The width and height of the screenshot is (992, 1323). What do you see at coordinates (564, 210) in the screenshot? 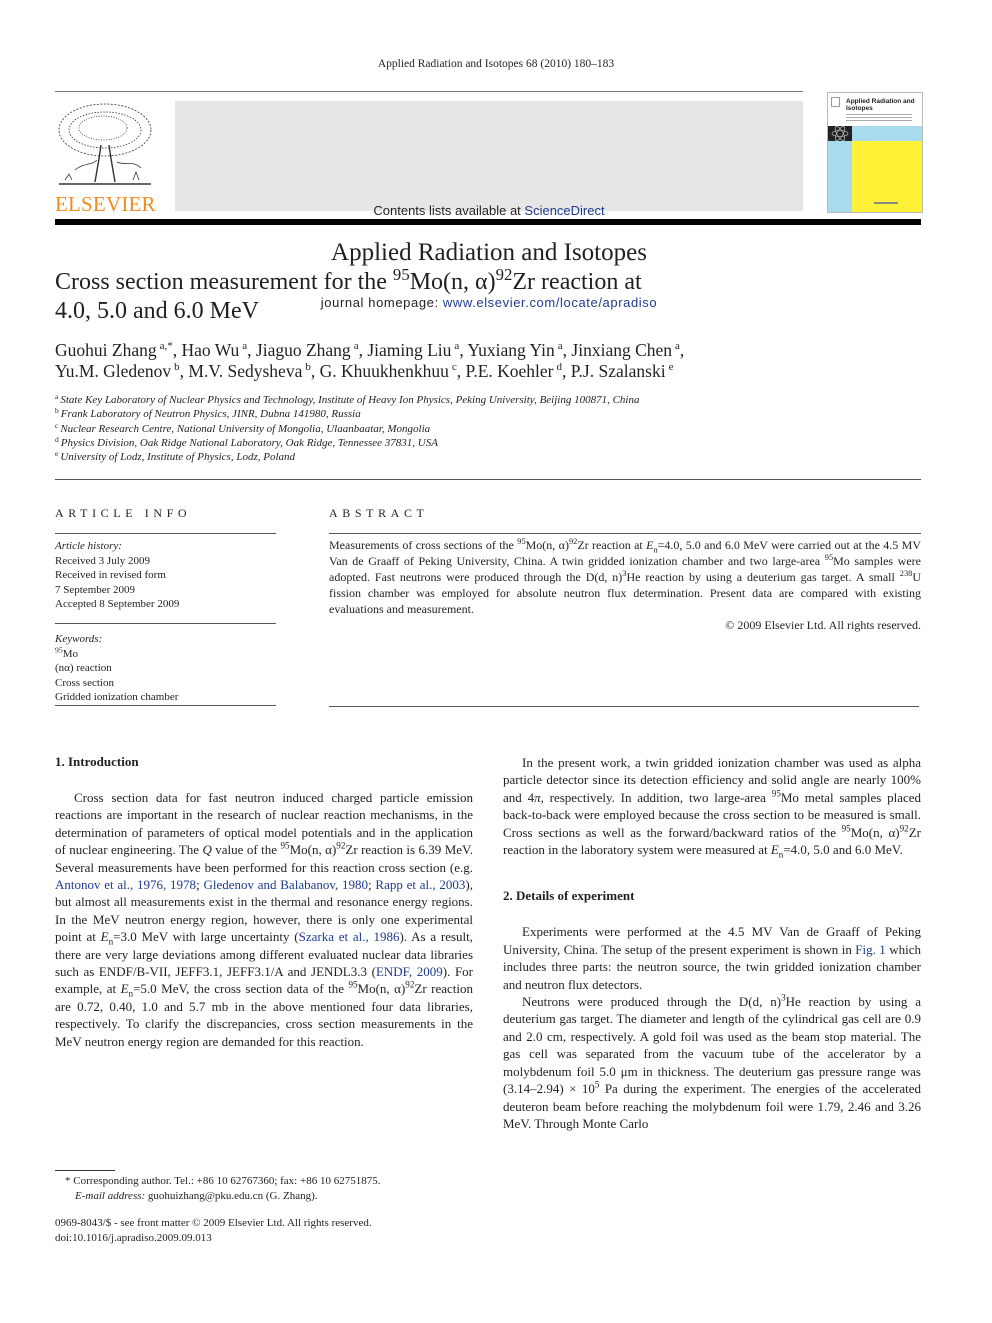
I see `sciencedirect-link: ScienceDirect` at bounding box center [564, 210].